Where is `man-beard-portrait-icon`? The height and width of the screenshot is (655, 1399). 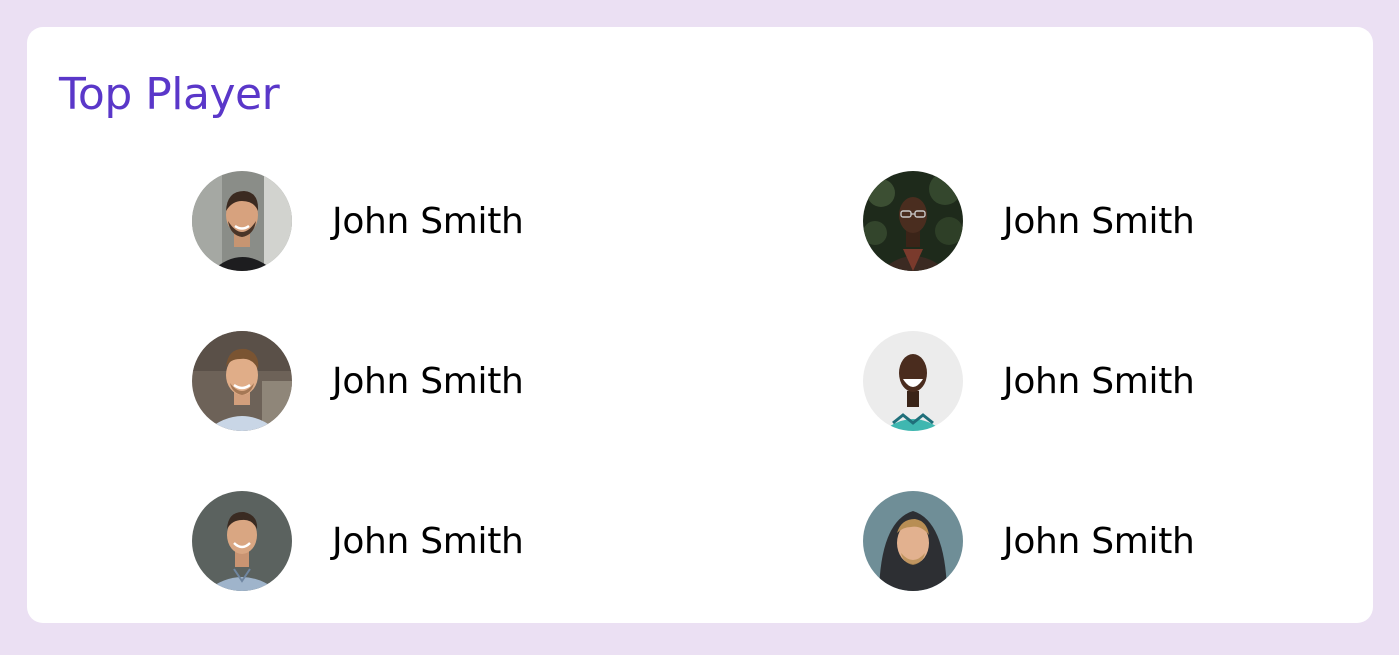 man-beard-portrait-icon is located at coordinates (242, 221).